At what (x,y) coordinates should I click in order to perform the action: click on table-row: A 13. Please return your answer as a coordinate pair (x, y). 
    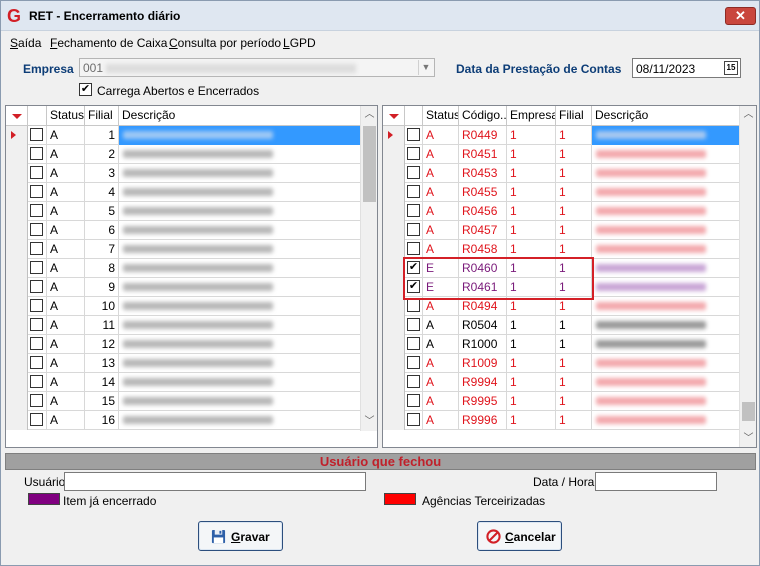
    Looking at the image, I should click on (183, 363).